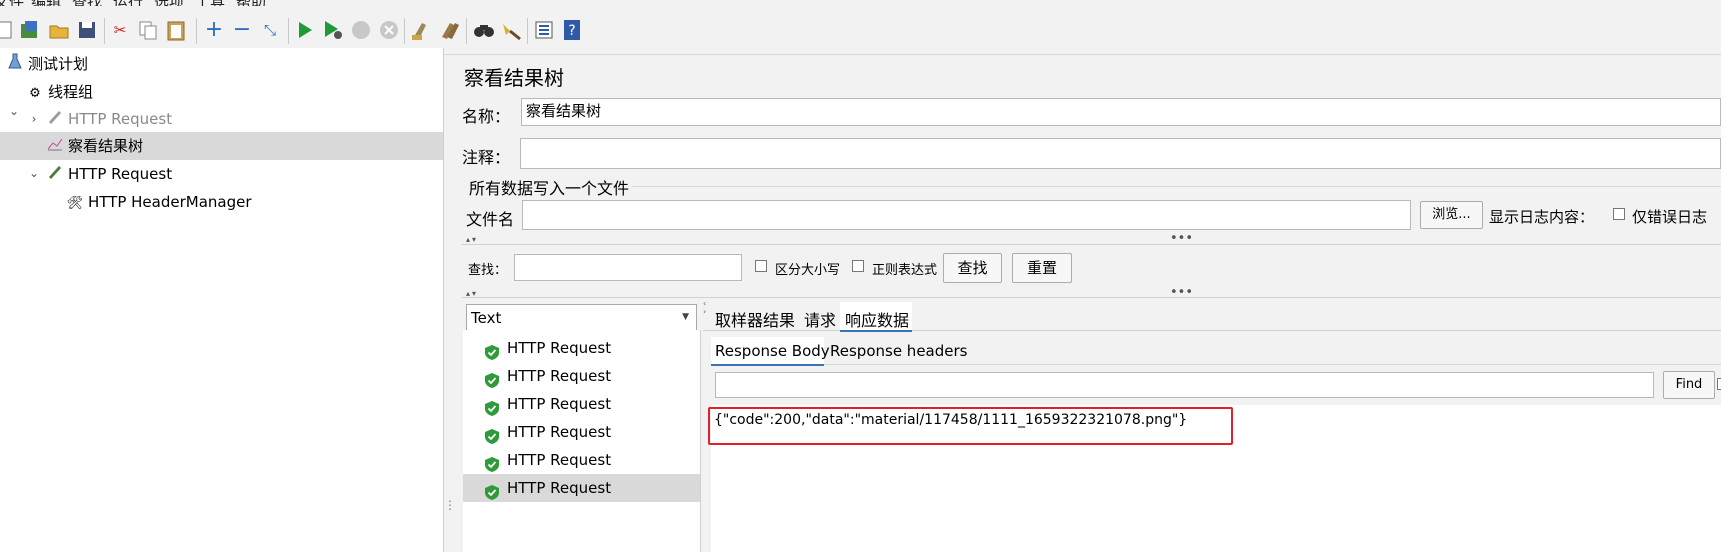 The height and width of the screenshot is (552, 1721). Describe the element at coordinates (511, 30) in the screenshot. I see `reset-search-icon` at that location.